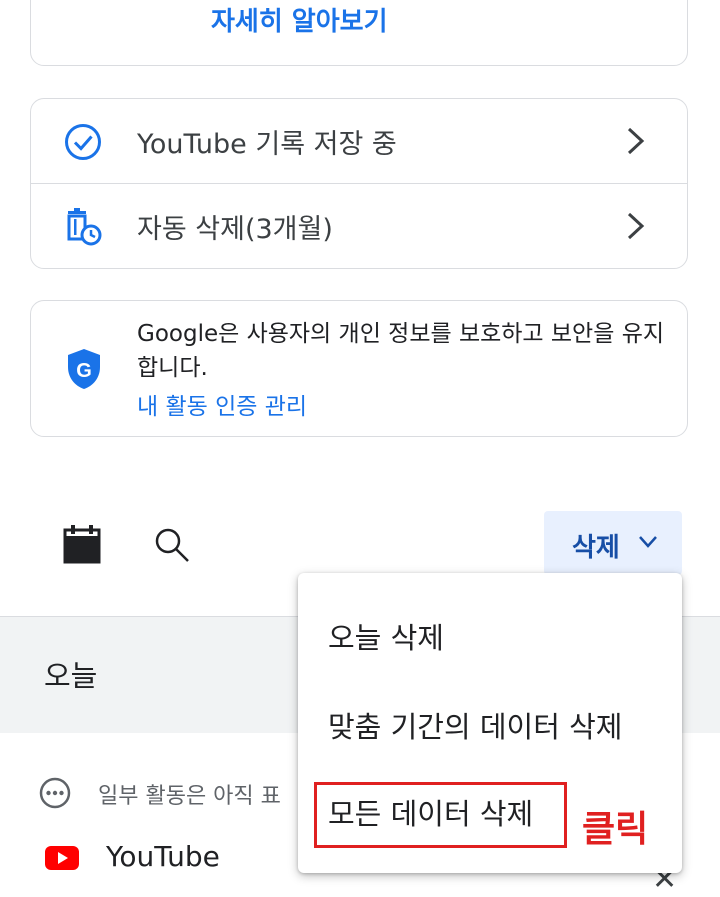 The height and width of the screenshot is (897, 720). I want to click on autodelete-setting-label: 자동 삭제(3개월), so click(235, 229).